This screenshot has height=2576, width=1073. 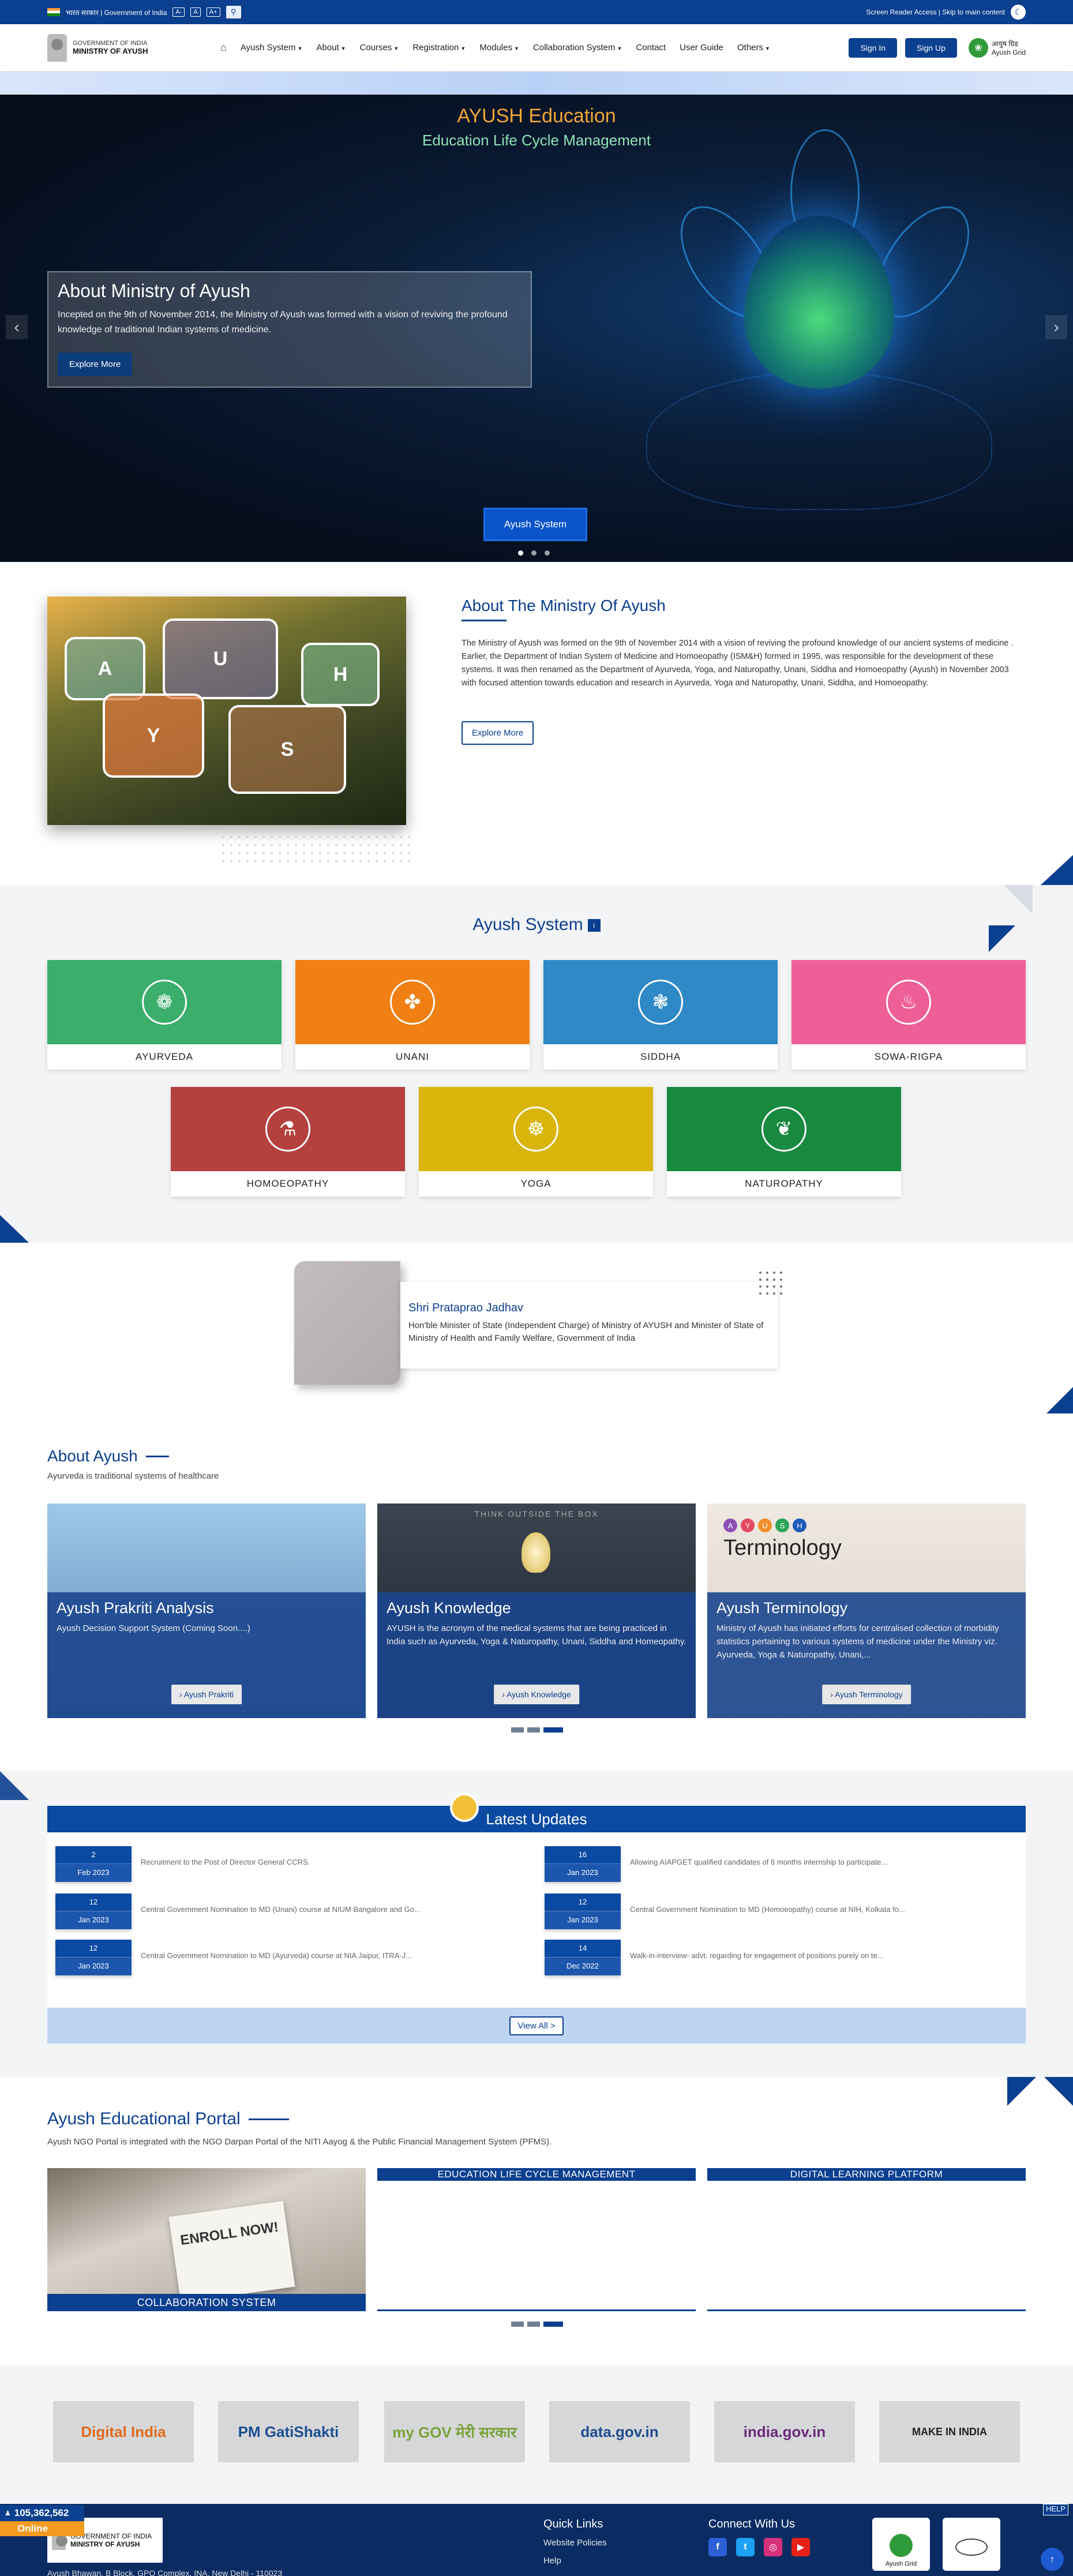 What do you see at coordinates (287, 749) in the screenshot?
I see `collage-bubble: S` at bounding box center [287, 749].